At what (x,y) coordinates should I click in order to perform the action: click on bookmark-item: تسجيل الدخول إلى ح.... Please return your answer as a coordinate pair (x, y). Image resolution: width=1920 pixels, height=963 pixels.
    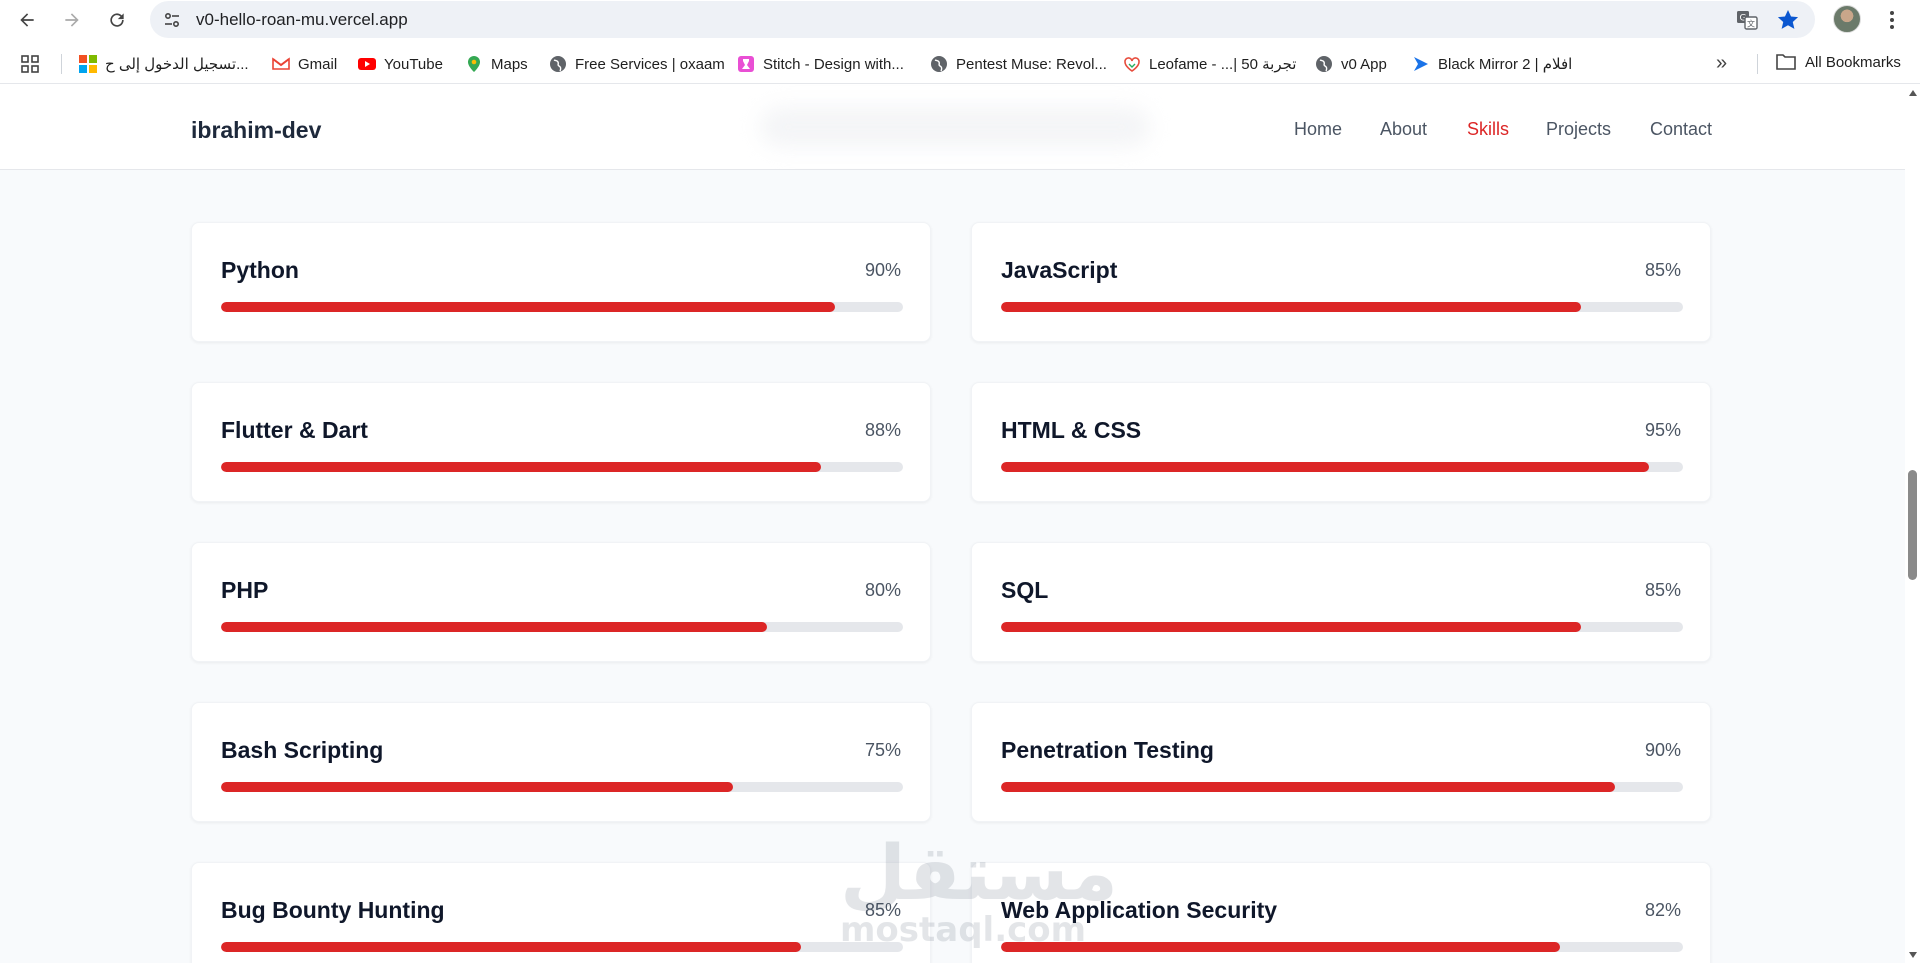
    Looking at the image, I should click on (164, 64).